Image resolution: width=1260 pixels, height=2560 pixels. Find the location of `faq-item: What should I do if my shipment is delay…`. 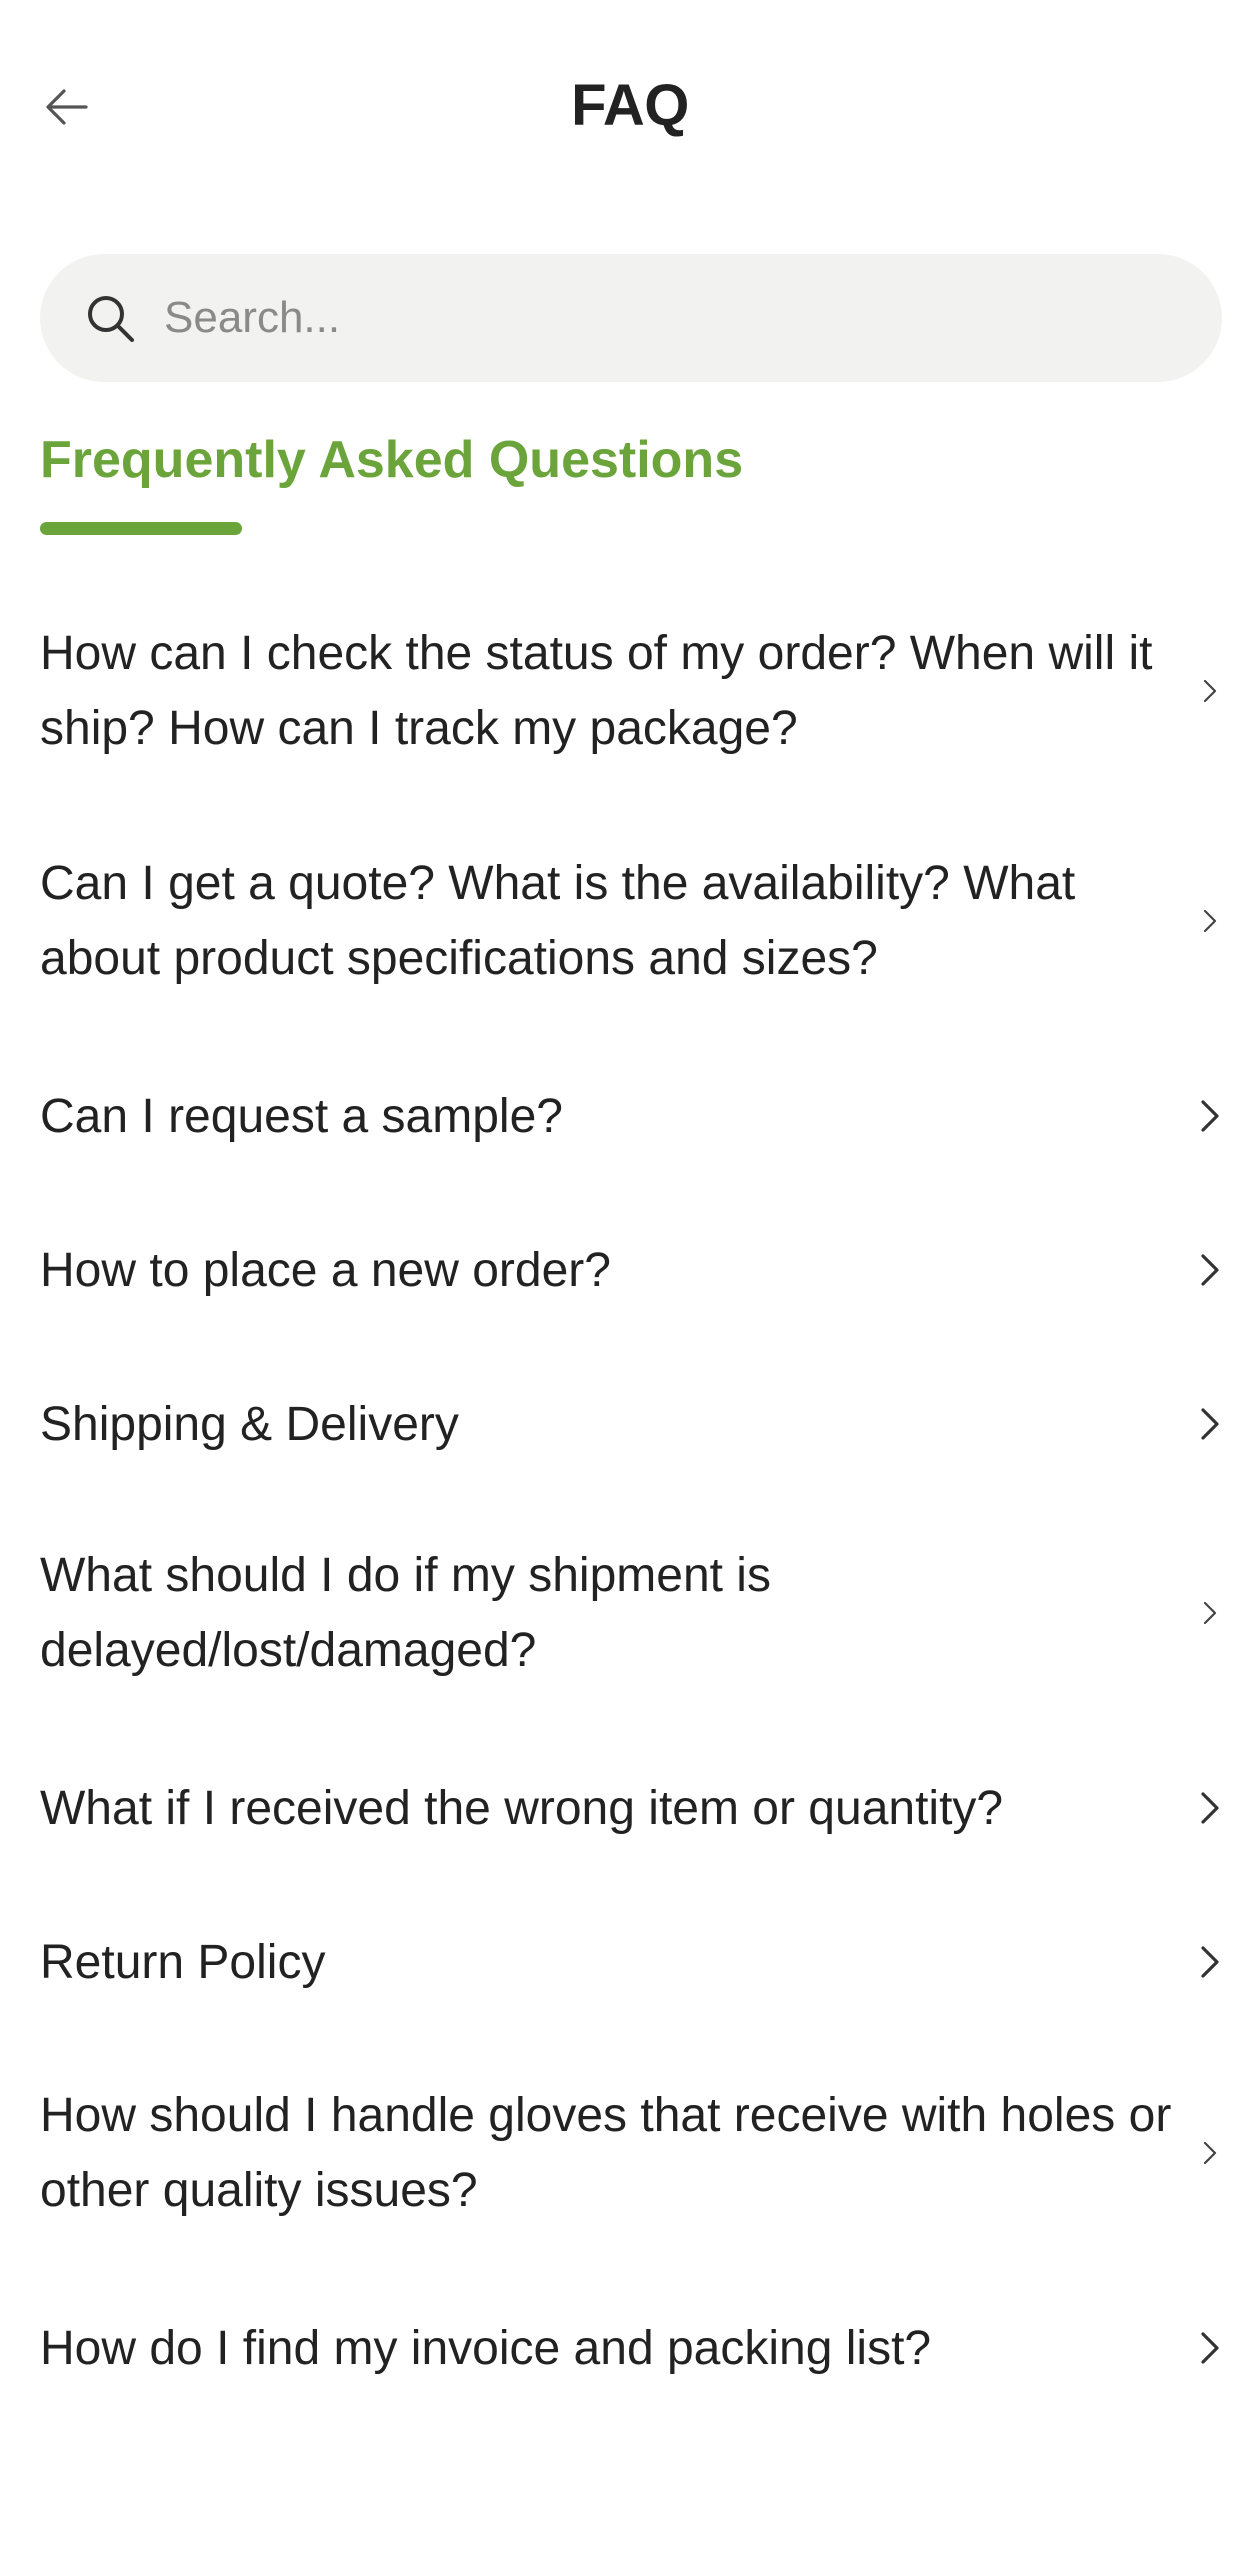

faq-item: What should I do if my shipment is delay… is located at coordinates (635, 1613).